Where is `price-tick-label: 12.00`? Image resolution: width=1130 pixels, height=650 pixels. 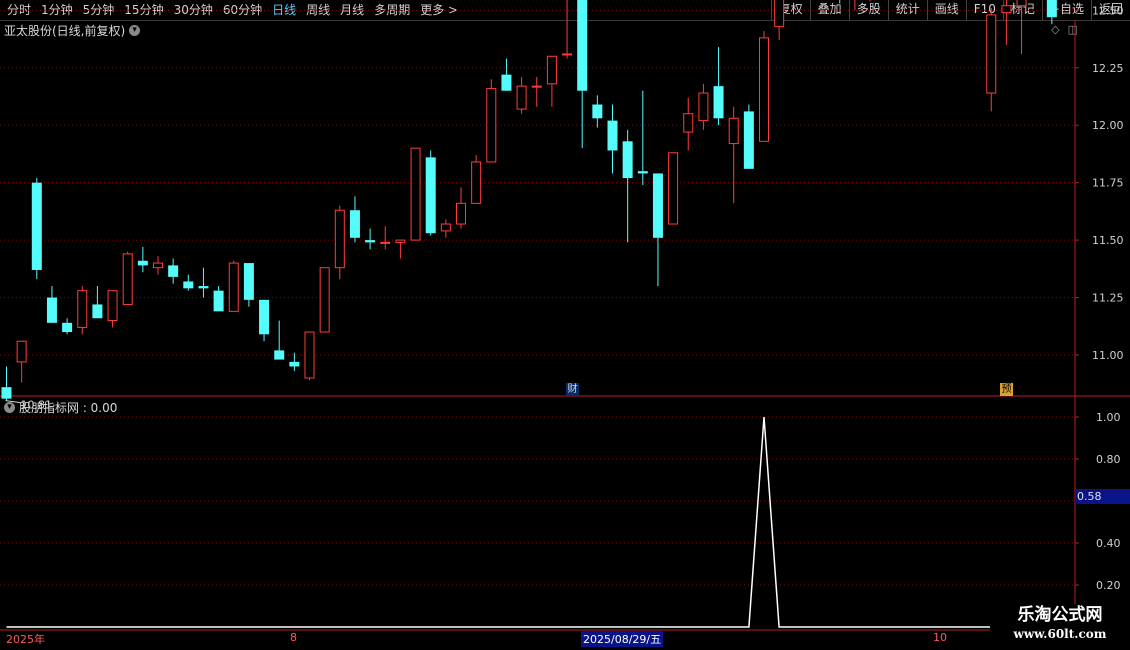 price-tick-label: 12.00 is located at coordinates (1108, 125).